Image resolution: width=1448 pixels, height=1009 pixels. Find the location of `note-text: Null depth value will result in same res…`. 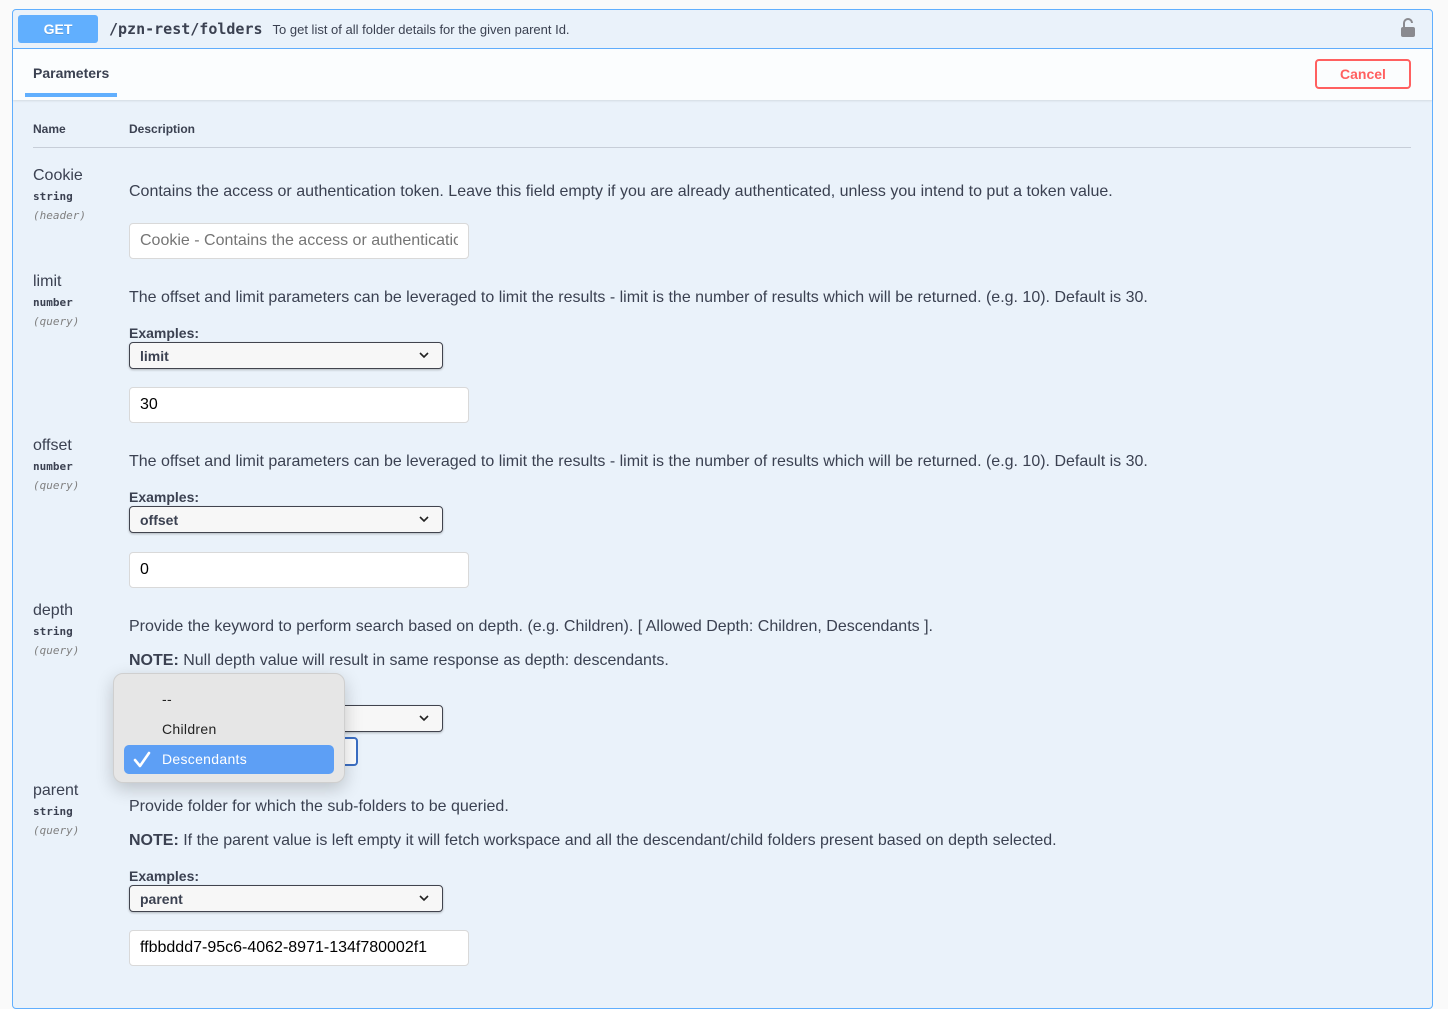

note-text: Null depth value will result in same res… is located at coordinates (423, 660).